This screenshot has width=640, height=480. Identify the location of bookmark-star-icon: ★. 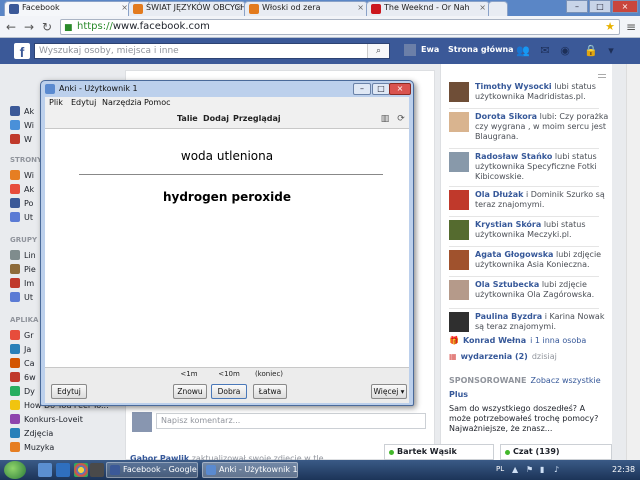
(610, 27).